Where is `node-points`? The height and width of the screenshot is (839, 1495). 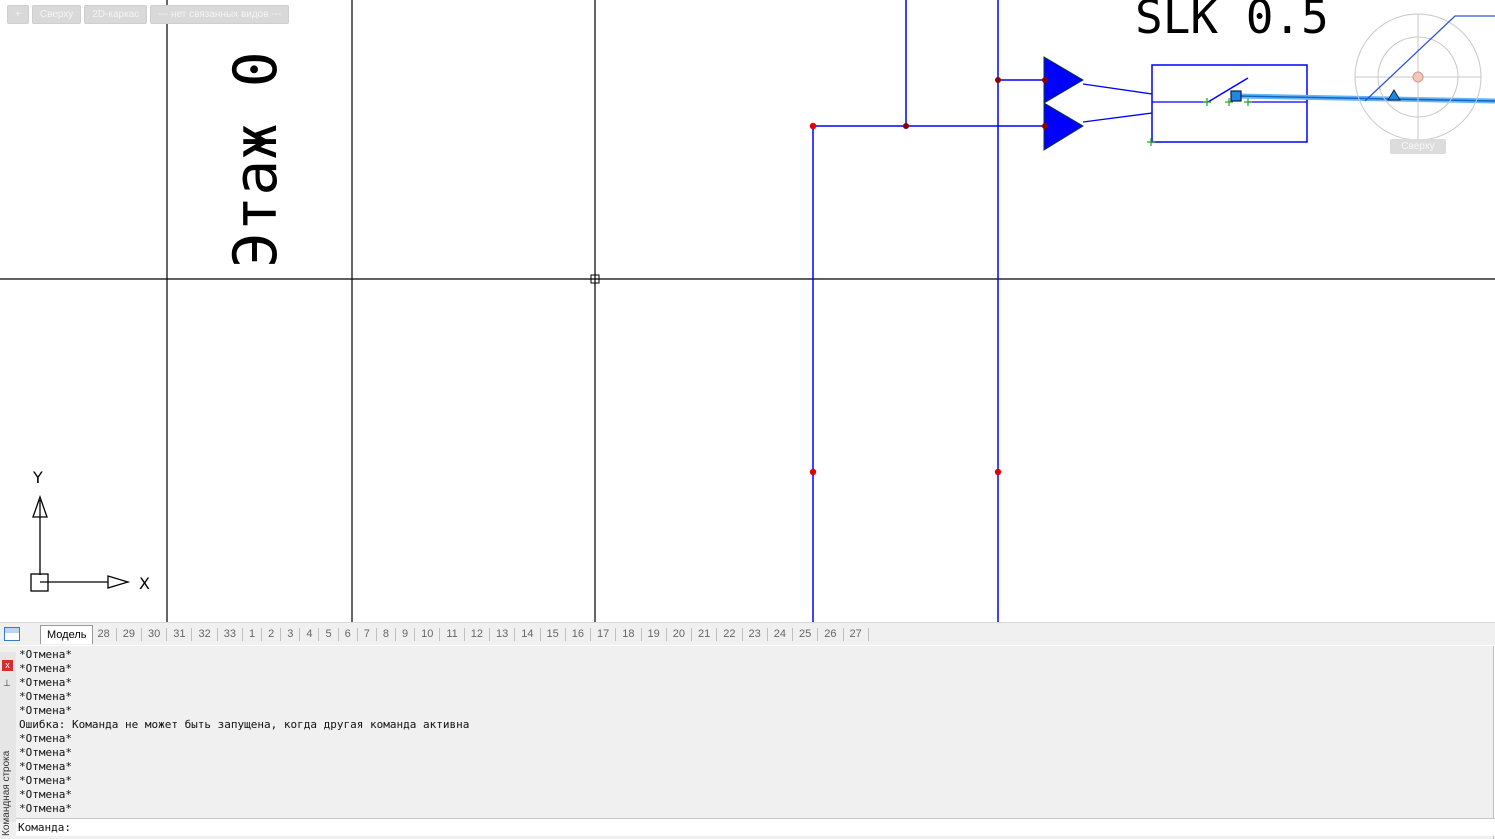
node-points is located at coordinates (928, 276).